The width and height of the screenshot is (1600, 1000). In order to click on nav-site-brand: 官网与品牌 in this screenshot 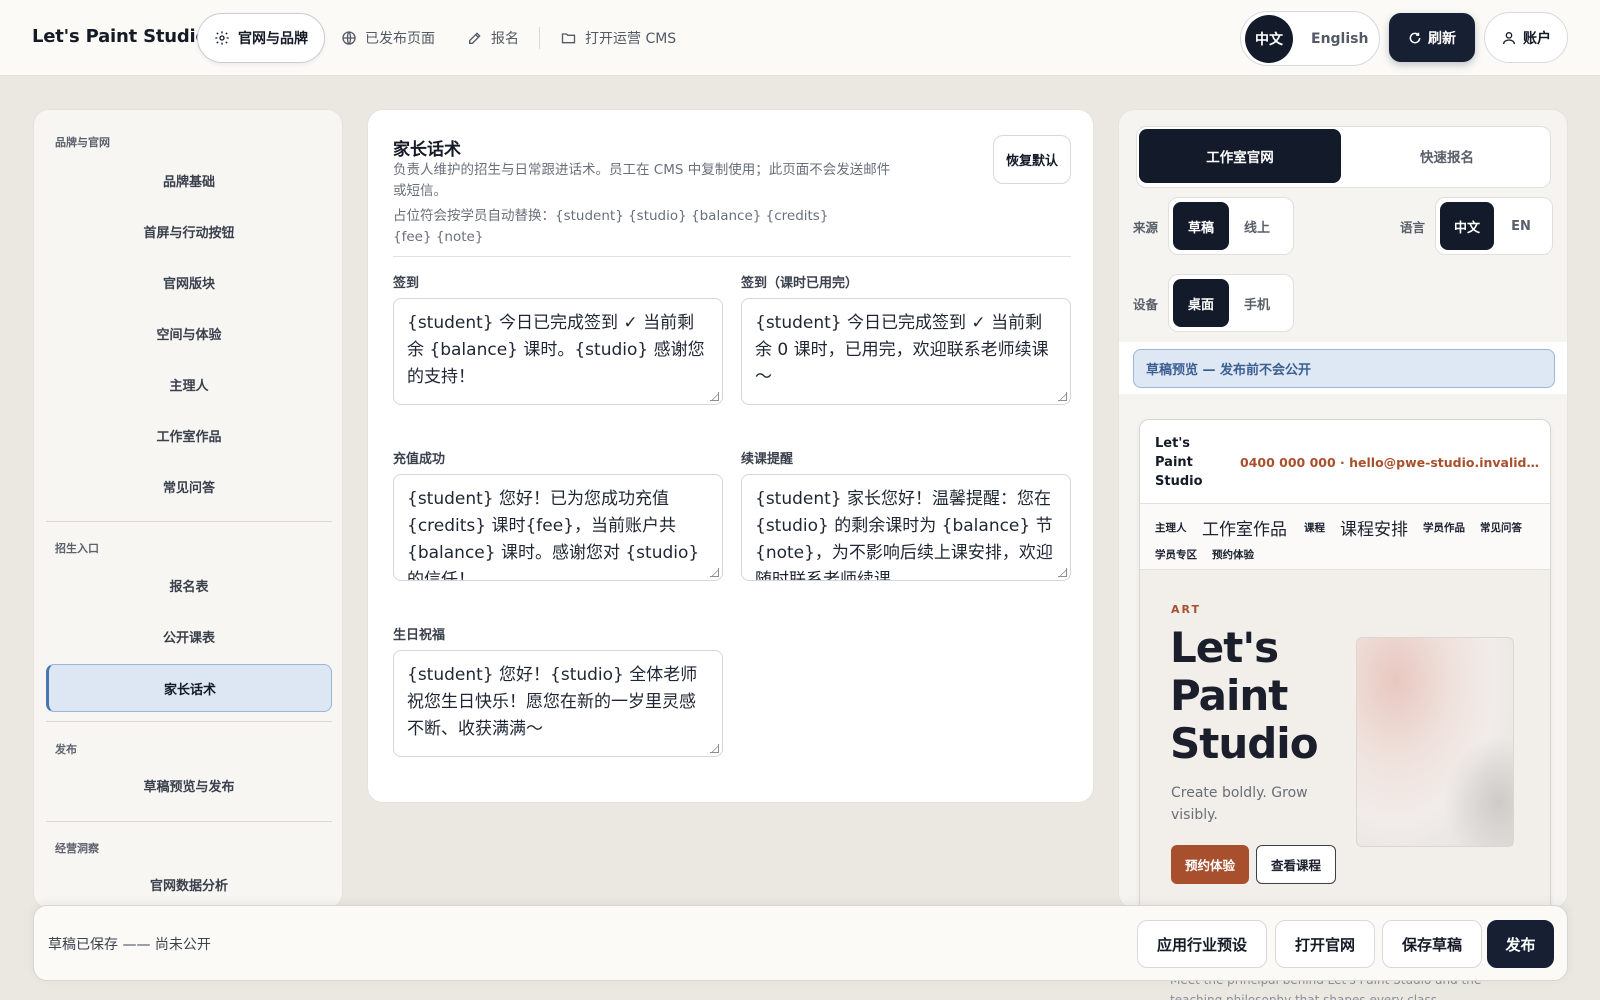, I will do `click(261, 38)`.